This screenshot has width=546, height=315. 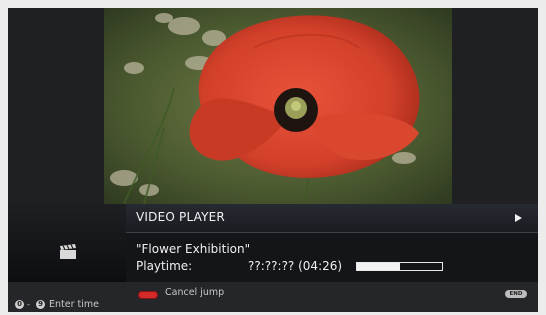 What do you see at coordinates (164, 266) in the screenshot?
I see `playtime-label: Playtime:` at bounding box center [164, 266].